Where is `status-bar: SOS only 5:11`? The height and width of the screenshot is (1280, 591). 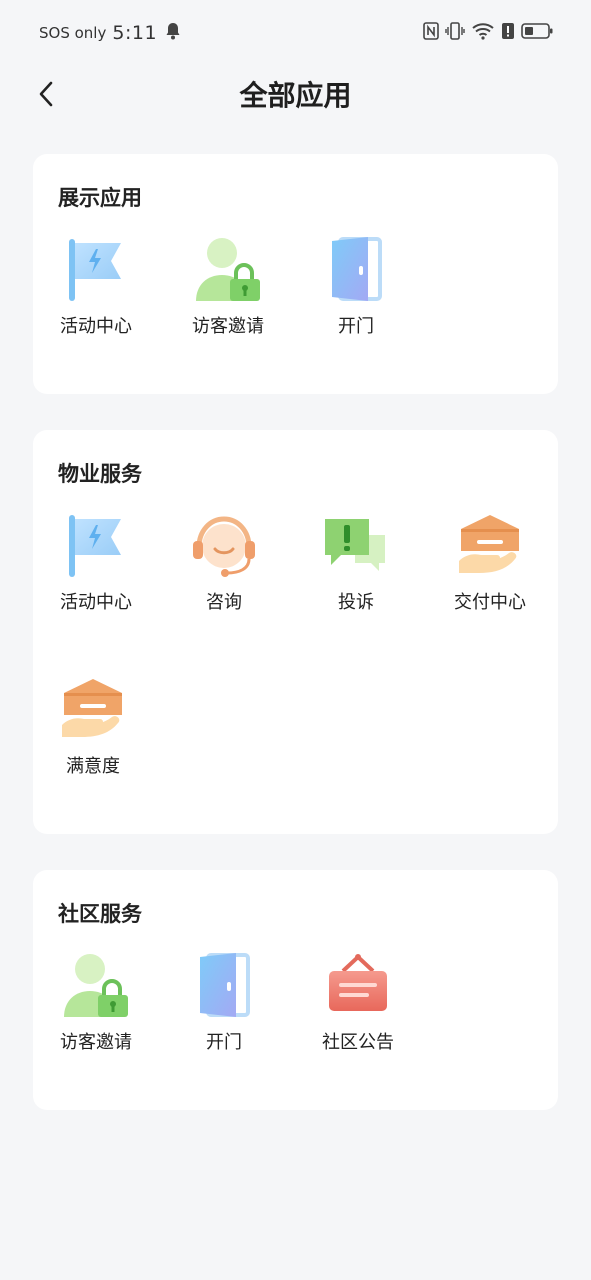
status-bar: SOS only 5:11 is located at coordinates (295, 32).